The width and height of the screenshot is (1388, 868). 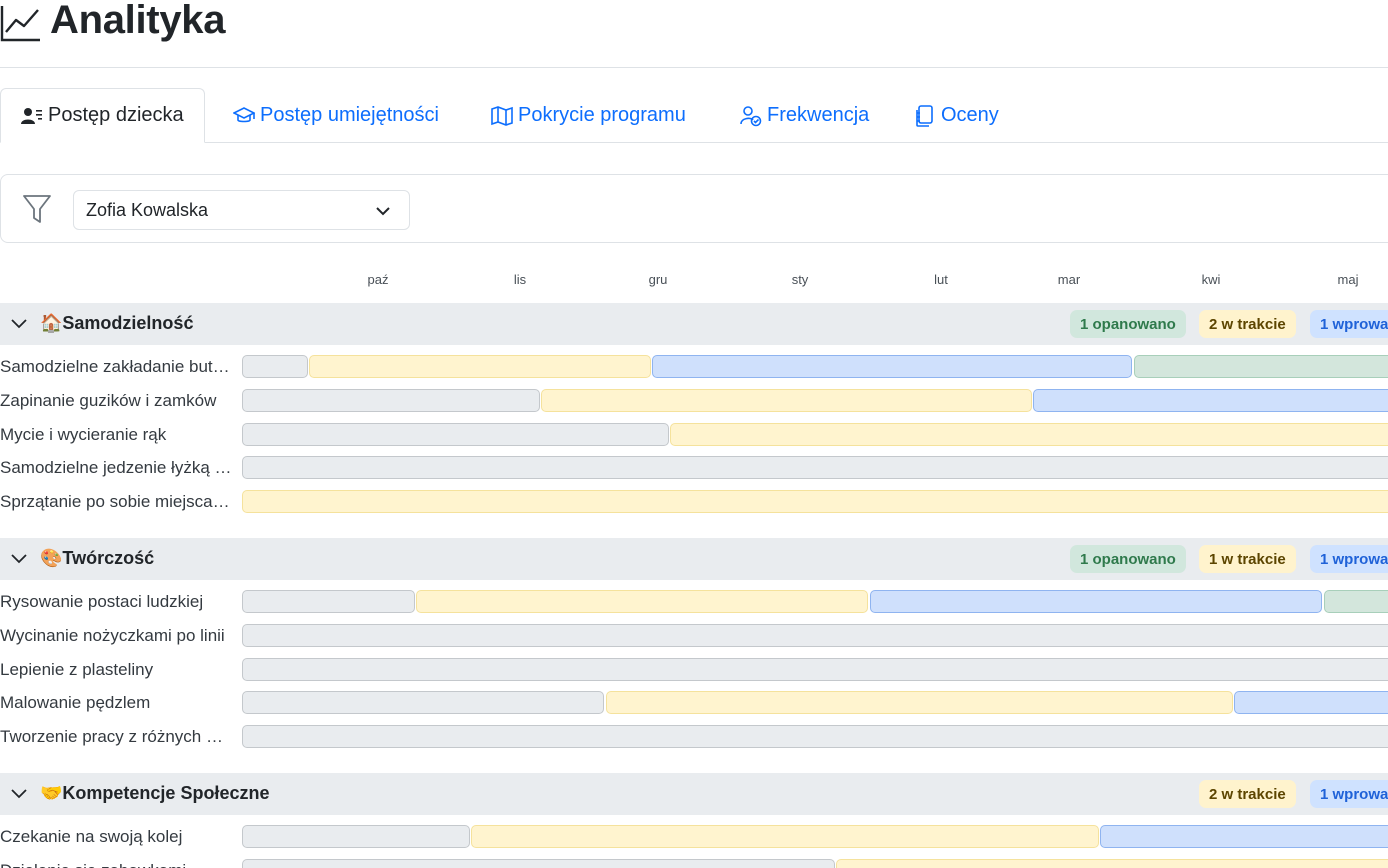 I want to click on skill-label: Malowanie pędzlem, so click(x=75, y=703).